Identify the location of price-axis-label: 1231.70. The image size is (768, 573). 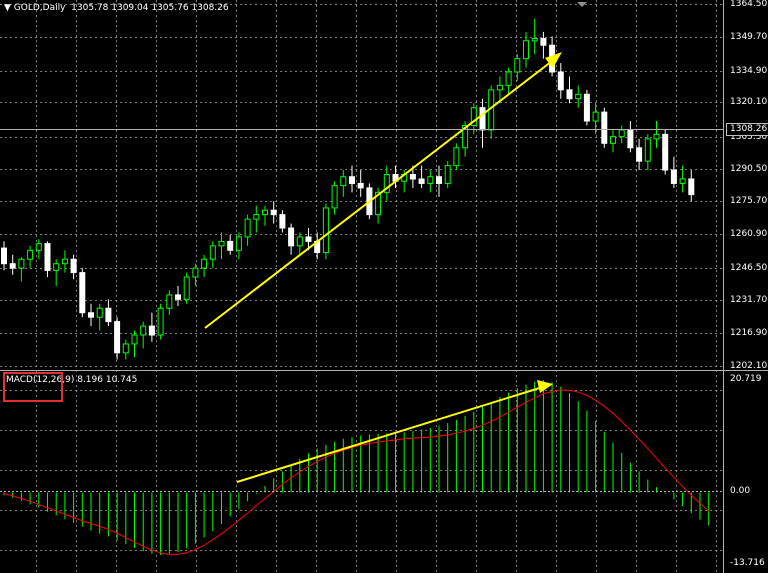
(749, 300).